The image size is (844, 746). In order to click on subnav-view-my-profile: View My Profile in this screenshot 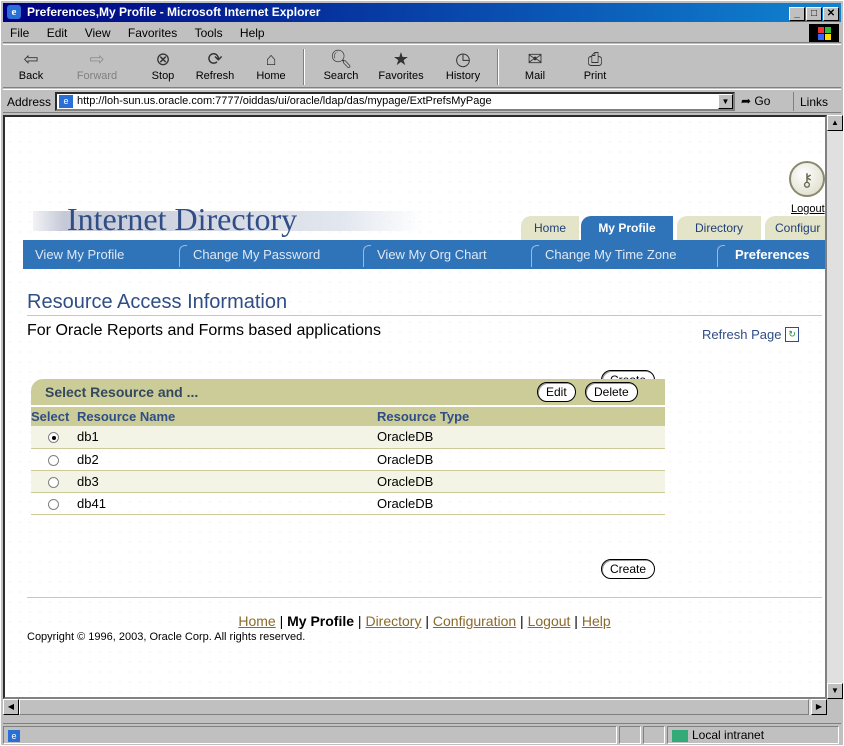, I will do `click(79, 254)`.